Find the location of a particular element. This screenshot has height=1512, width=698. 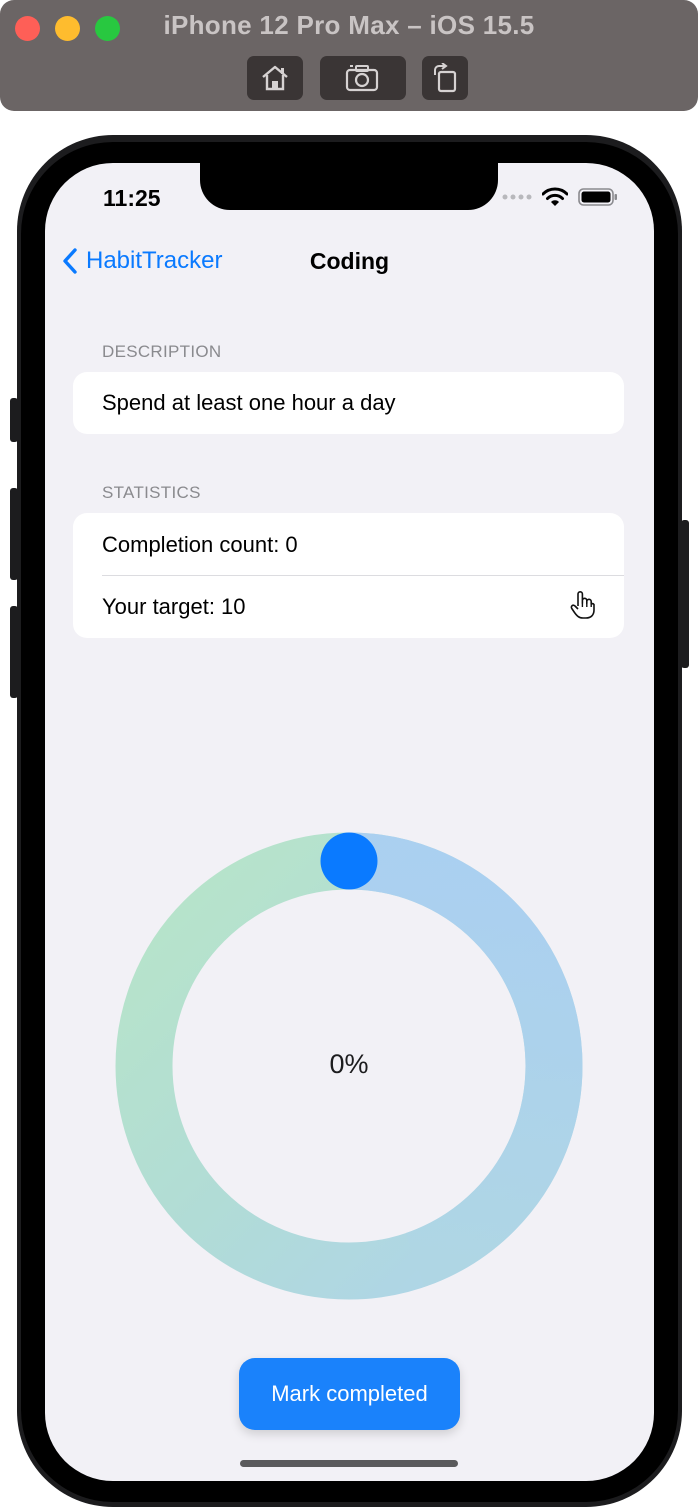

volume-up-button is located at coordinates (14, 534).